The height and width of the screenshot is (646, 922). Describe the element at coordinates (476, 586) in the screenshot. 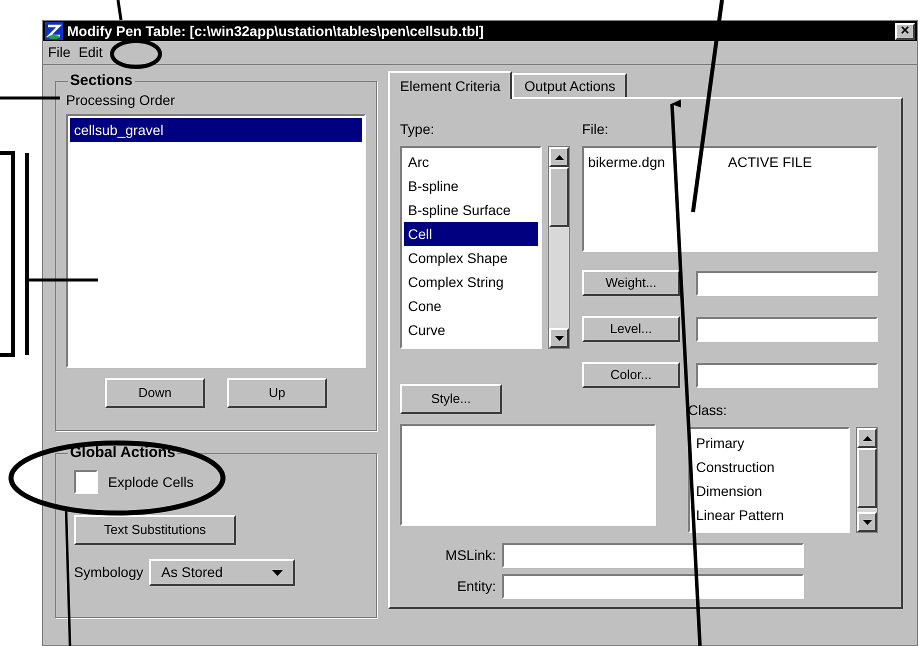

I see `entity-label: Entity:` at that location.